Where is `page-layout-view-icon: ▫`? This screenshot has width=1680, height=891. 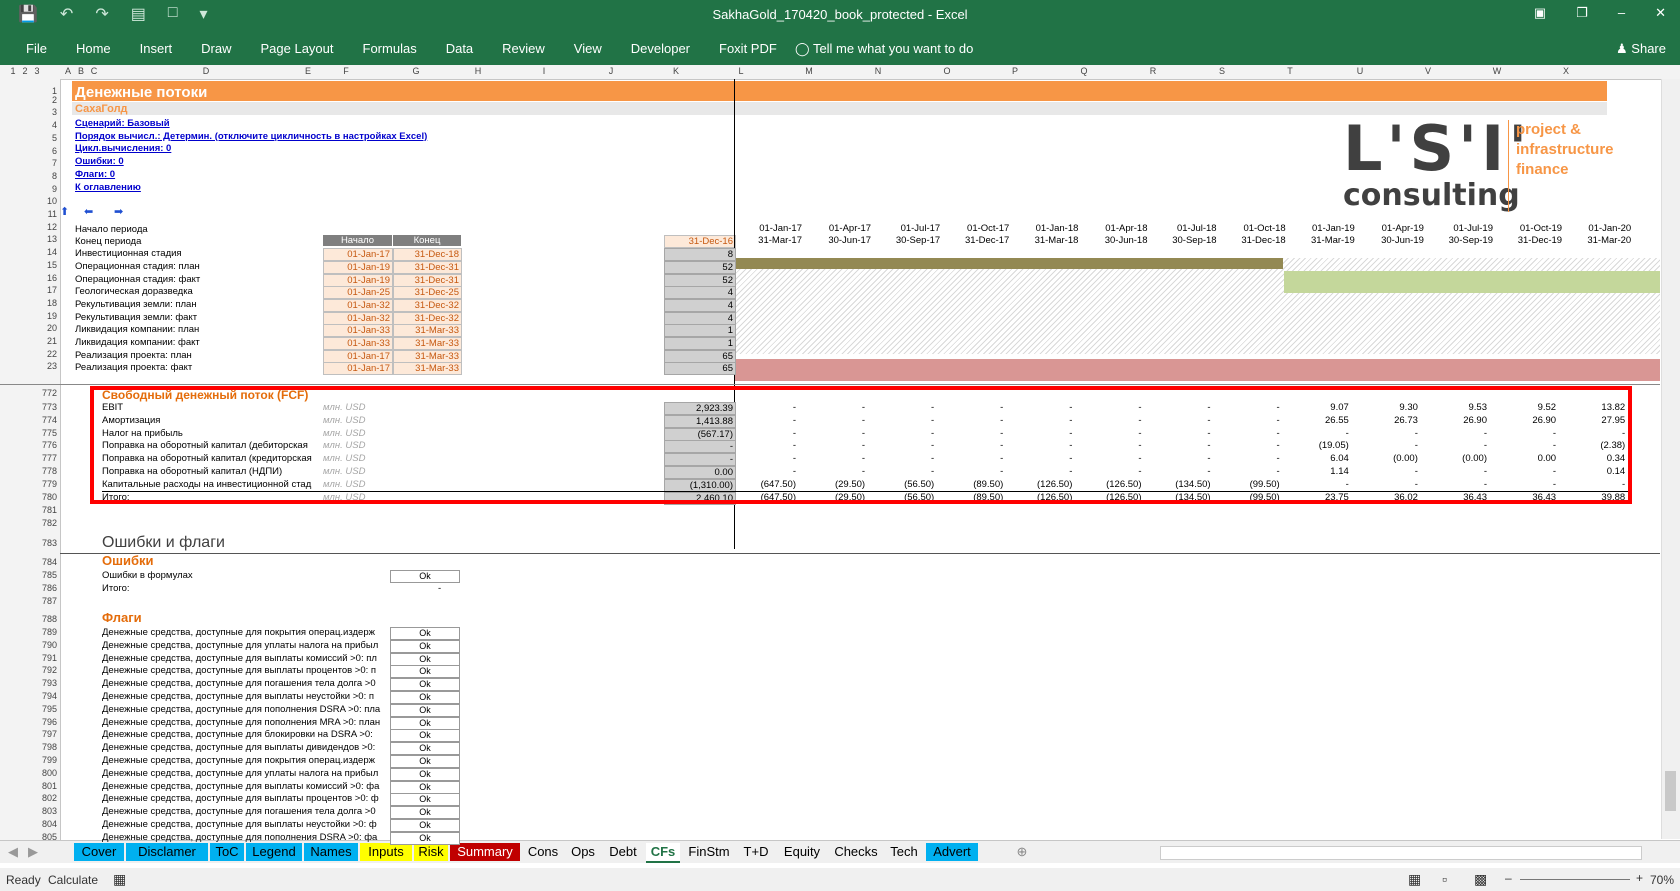
page-layout-view-icon: ▫ is located at coordinates (1444, 879).